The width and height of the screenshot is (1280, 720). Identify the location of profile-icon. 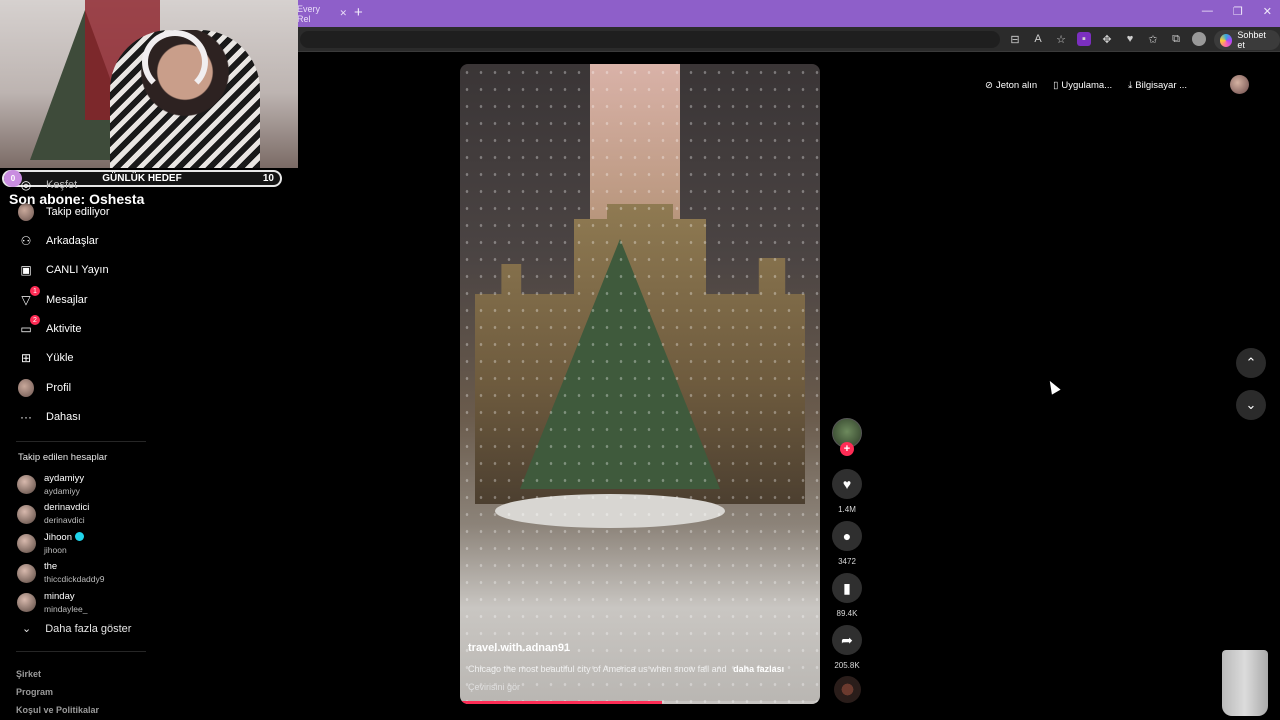
(1199, 39).